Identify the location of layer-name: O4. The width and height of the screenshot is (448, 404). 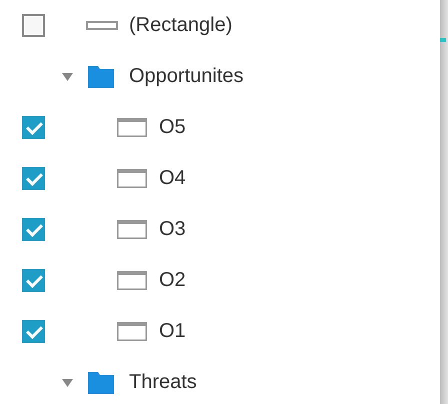
(172, 178).